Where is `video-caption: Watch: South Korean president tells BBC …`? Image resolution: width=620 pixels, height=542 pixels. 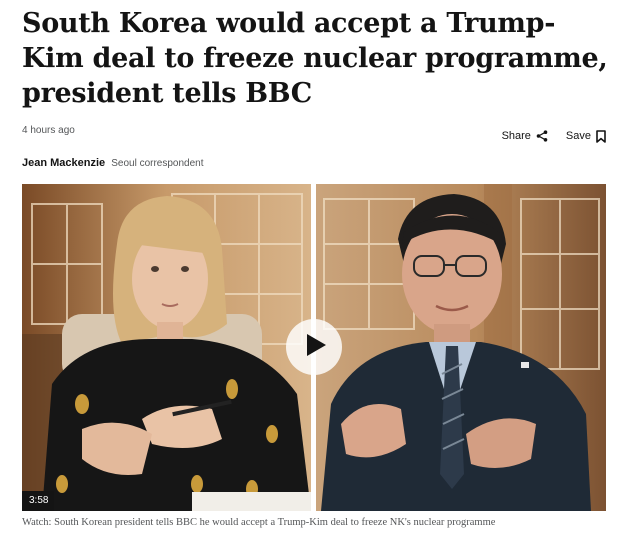
video-caption: Watch: South Korean president tells BBC … is located at coordinates (259, 522).